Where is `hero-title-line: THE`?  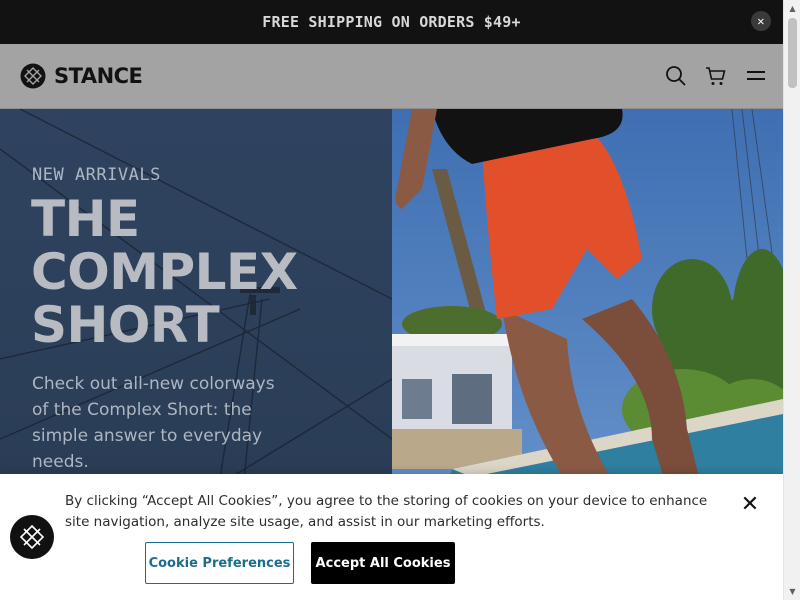 hero-title-line: THE is located at coordinates (85, 219).